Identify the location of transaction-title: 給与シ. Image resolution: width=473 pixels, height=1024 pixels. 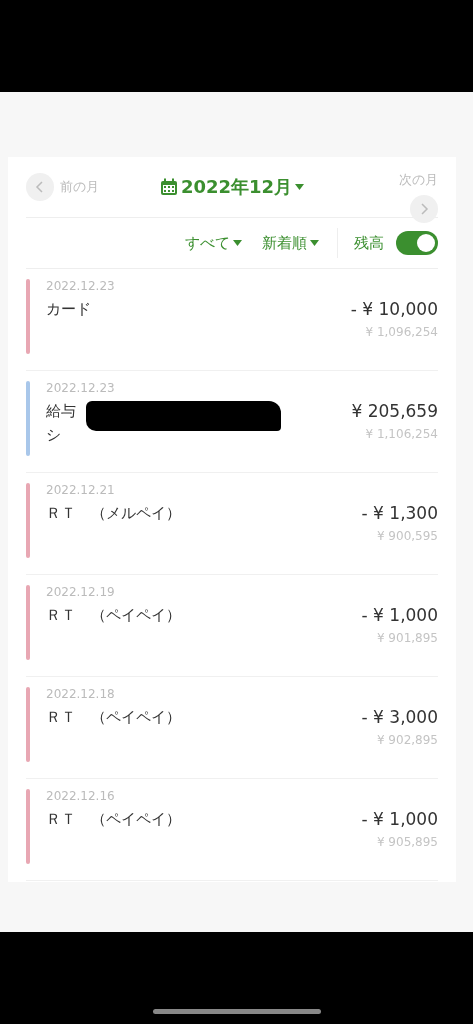
(61, 423).